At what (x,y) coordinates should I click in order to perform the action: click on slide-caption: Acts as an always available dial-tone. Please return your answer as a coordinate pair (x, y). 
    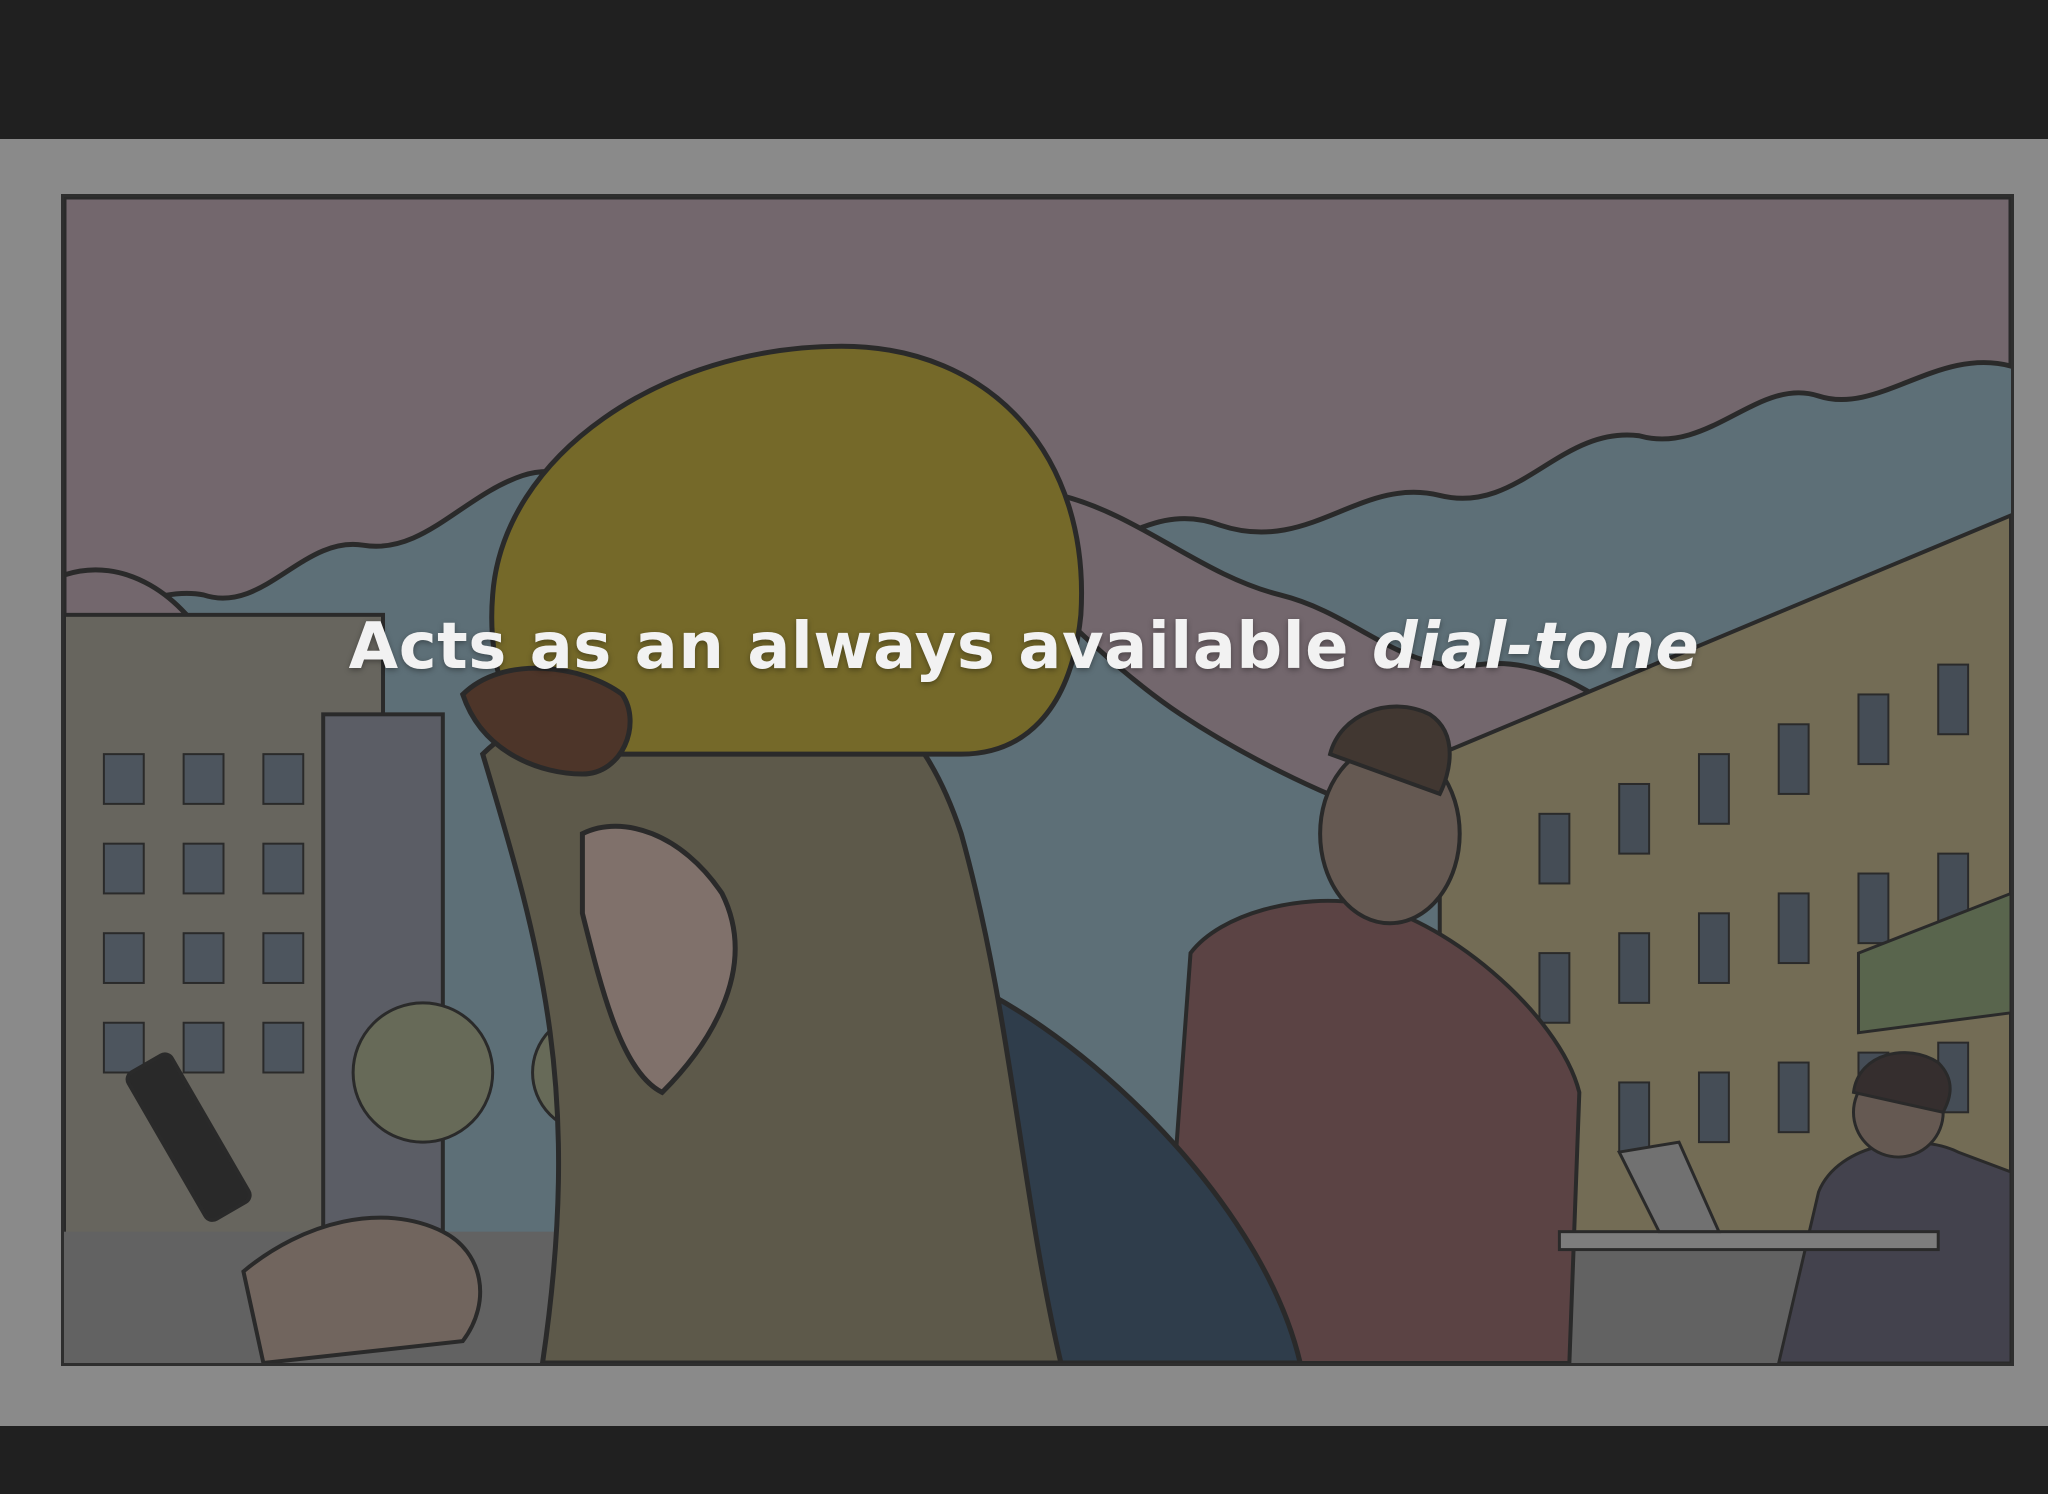
    Looking at the image, I should click on (1024, 647).